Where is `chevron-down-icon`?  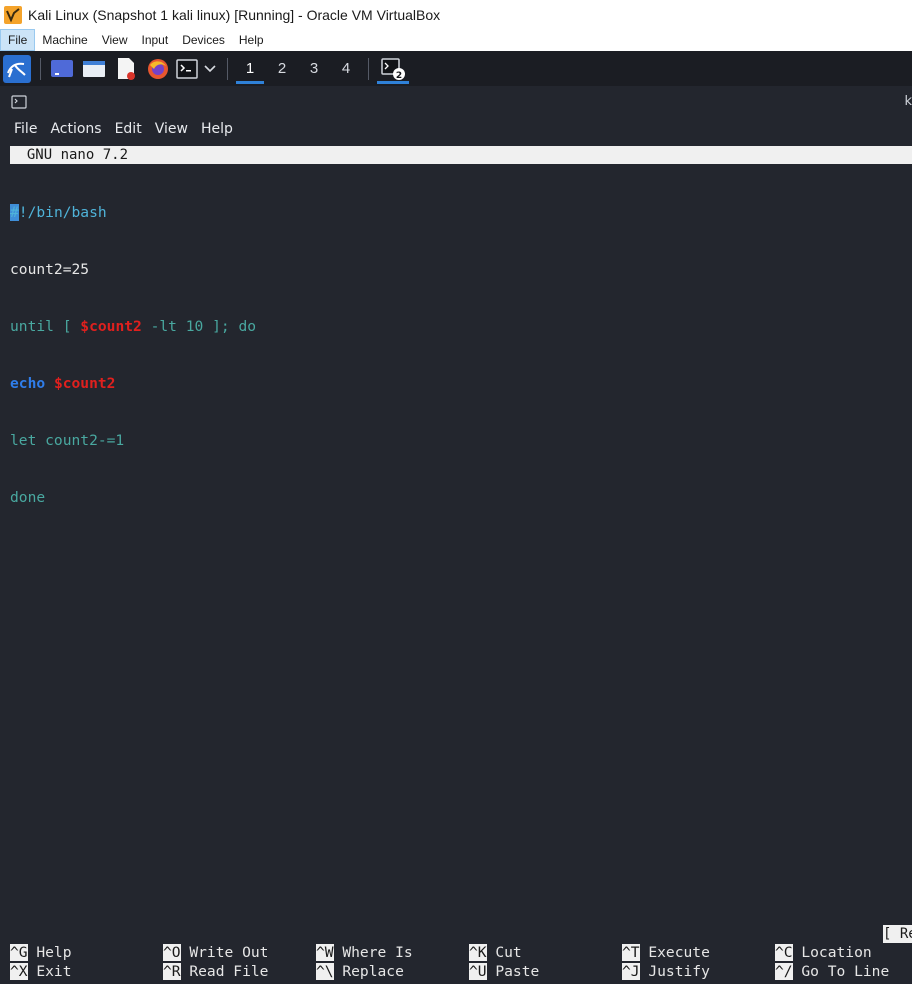 chevron-down-icon is located at coordinates (210, 68).